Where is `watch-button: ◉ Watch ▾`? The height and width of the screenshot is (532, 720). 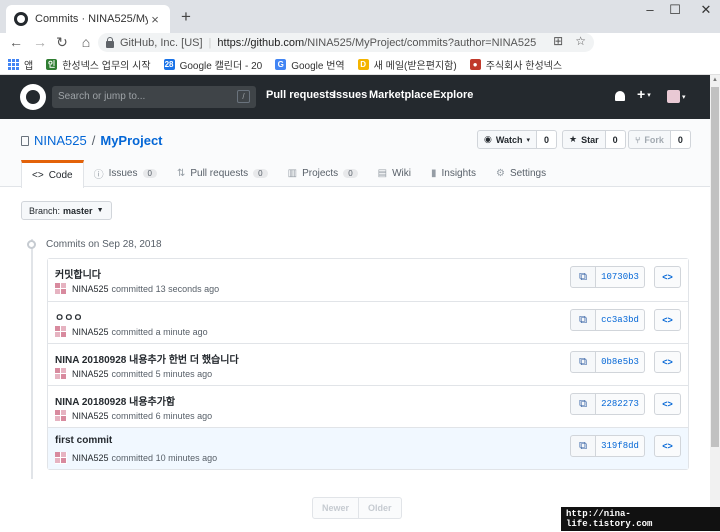
watch-button: ◉ Watch ▾ is located at coordinates (507, 139).